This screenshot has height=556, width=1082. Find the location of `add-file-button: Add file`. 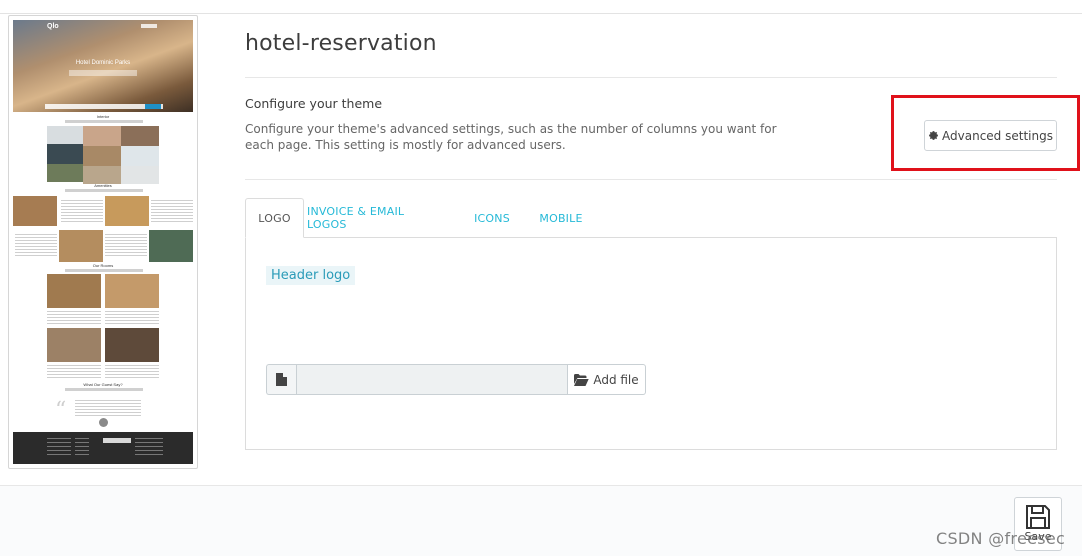

add-file-button: Add file is located at coordinates (607, 379).